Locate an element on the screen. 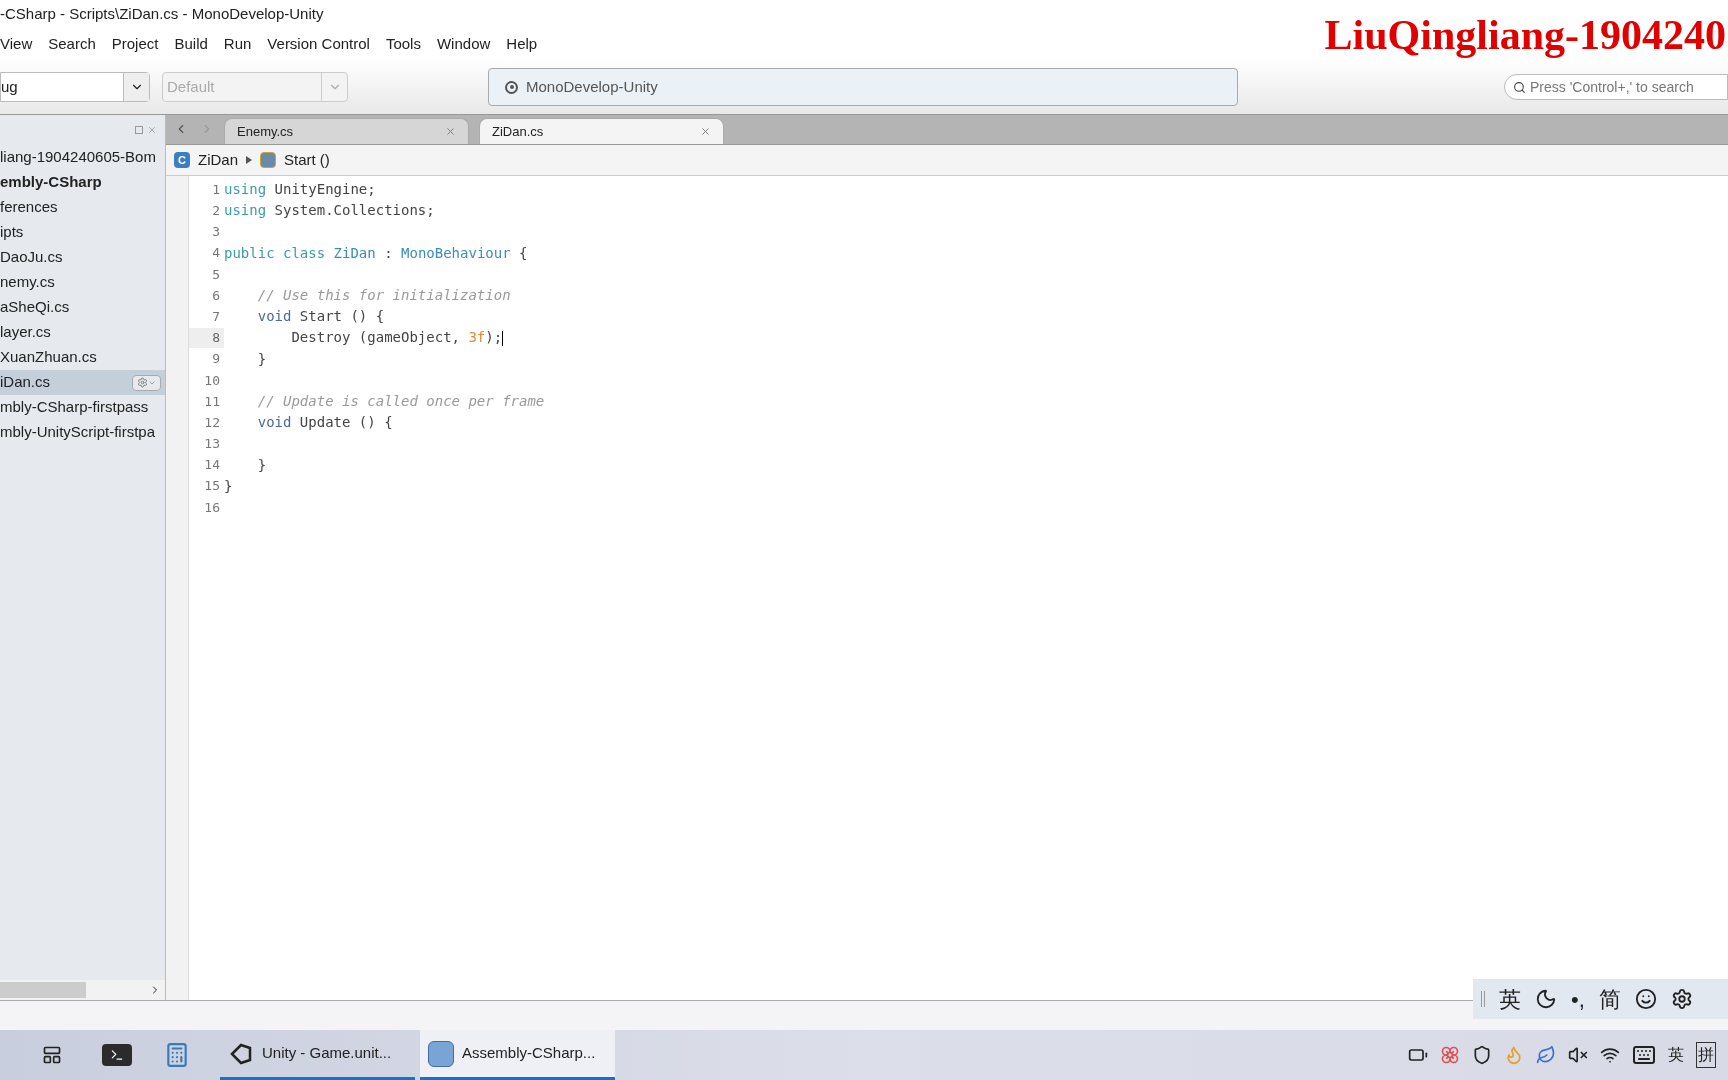 The width and height of the screenshot is (1728, 1080). menu-item: Version Control is located at coordinates (318, 44).